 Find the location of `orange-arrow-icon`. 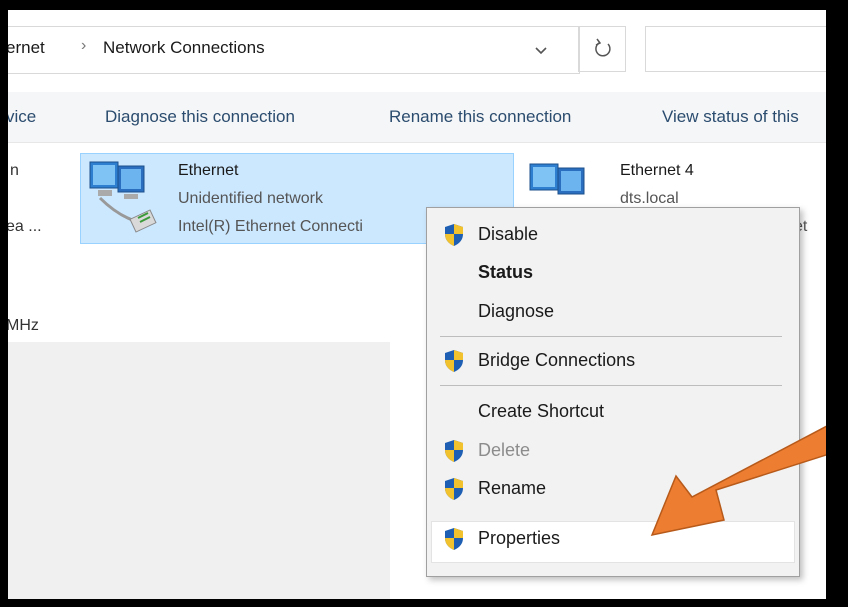

orange-arrow-icon is located at coordinates (738, 481).